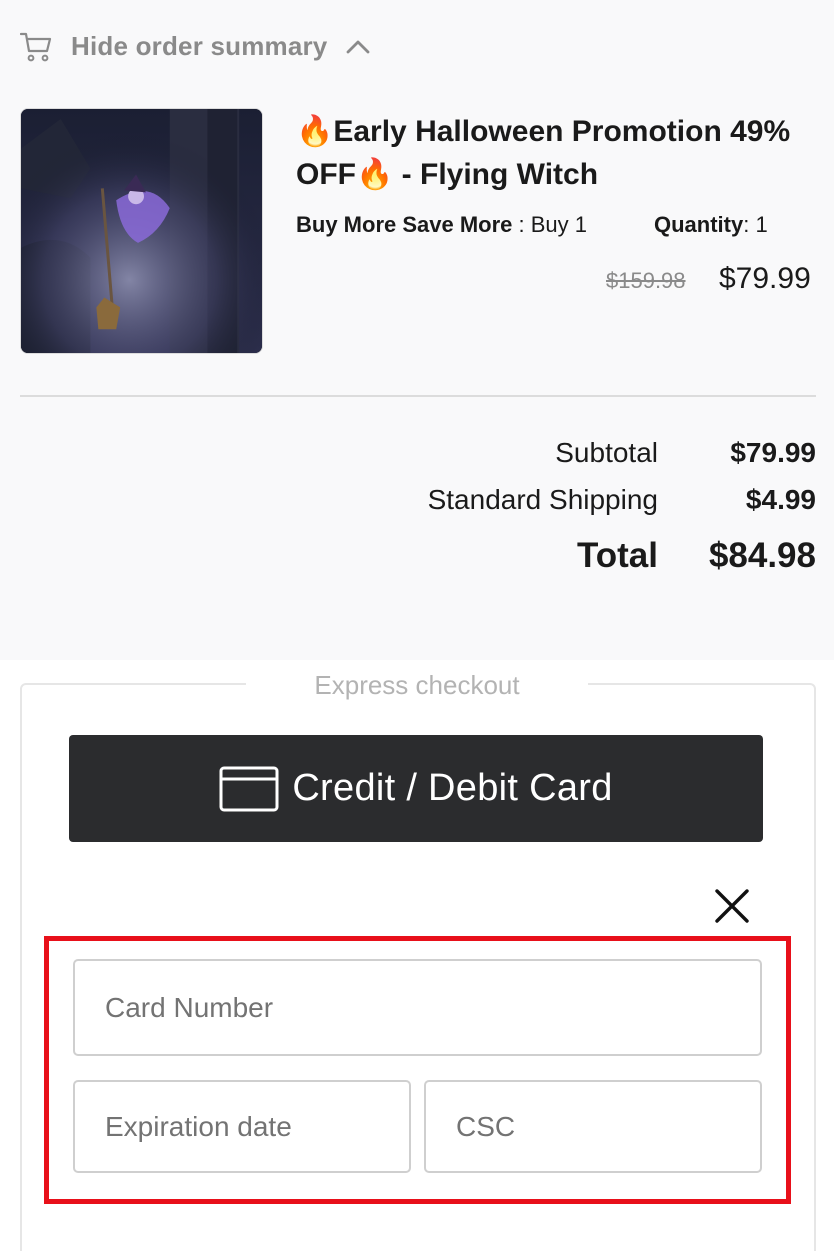 Image resolution: width=834 pixels, height=1251 pixels. What do you see at coordinates (606, 452) in the screenshot?
I see `subtotal-label: Subtotal` at bounding box center [606, 452].